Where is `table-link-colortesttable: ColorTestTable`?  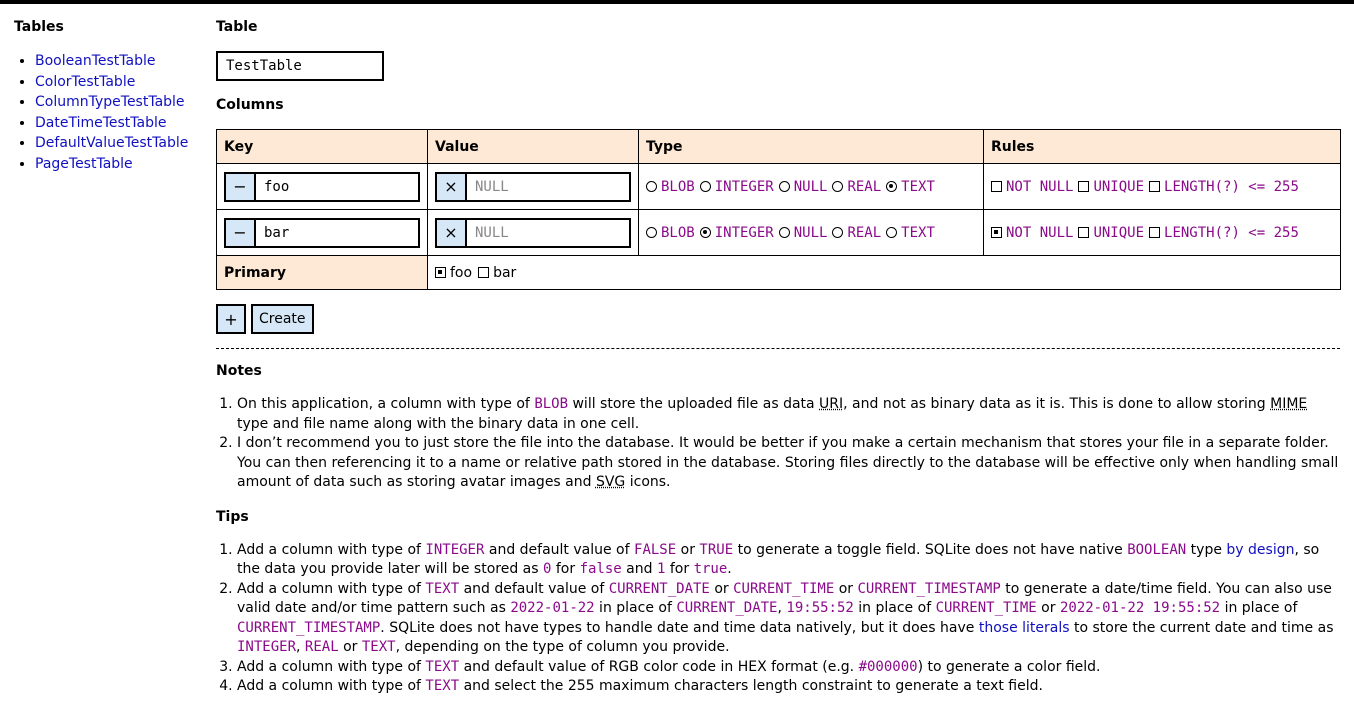 table-link-colortesttable: ColorTestTable is located at coordinates (85, 82).